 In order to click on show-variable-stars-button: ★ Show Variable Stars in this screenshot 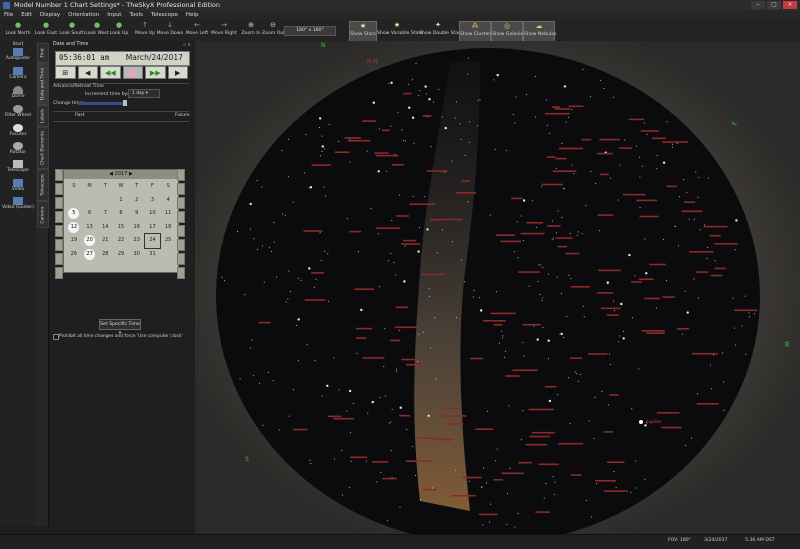, I will do `click(400, 30)`.